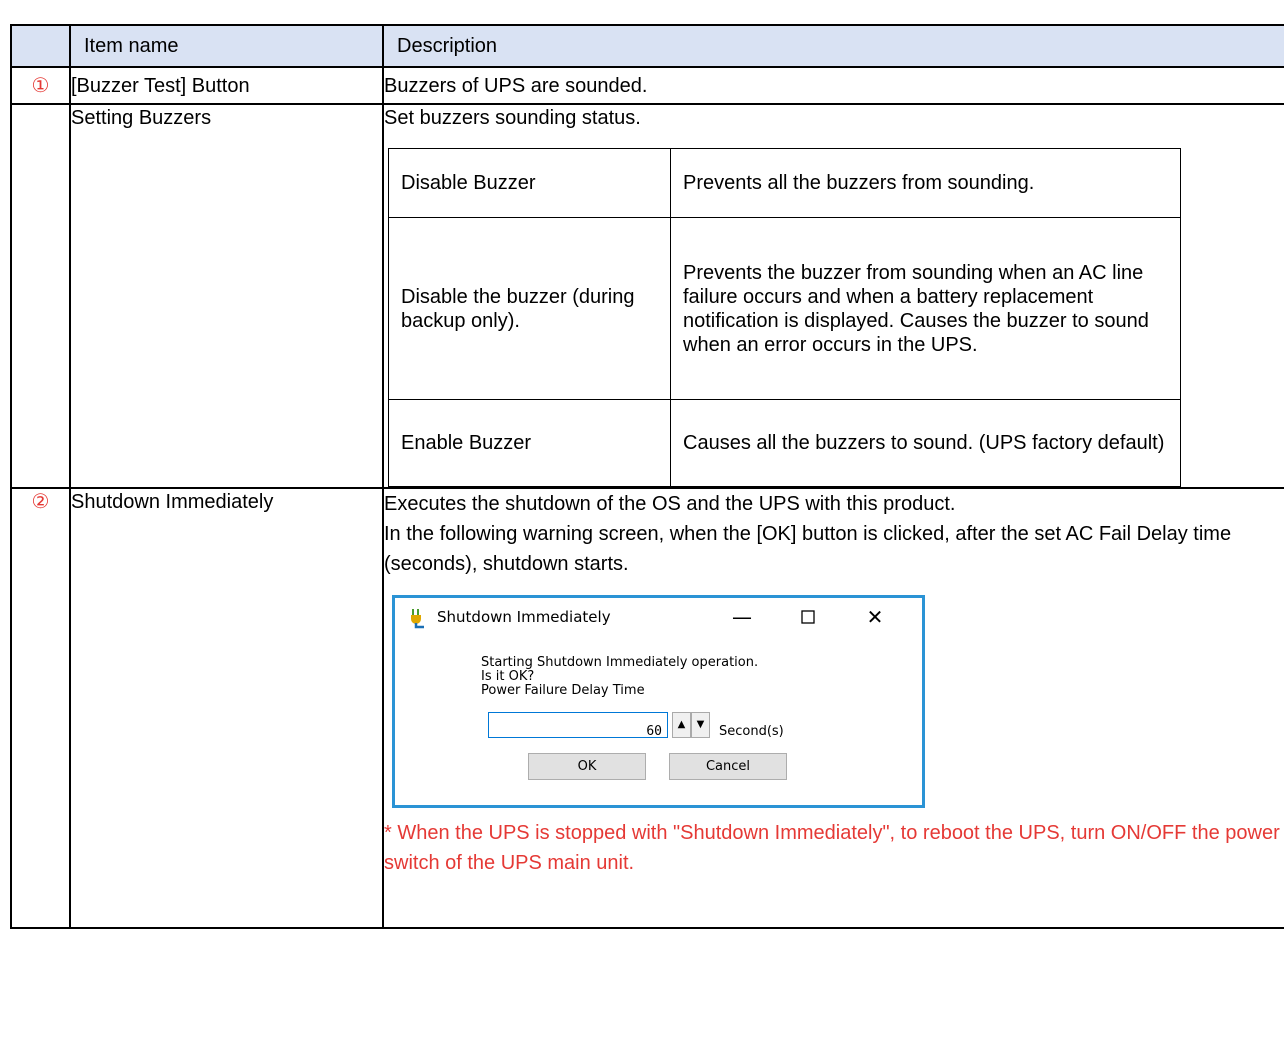 The width and height of the screenshot is (1284, 1041). What do you see at coordinates (751, 731) in the screenshot?
I see `seconds-unit-label: Second(s)` at bounding box center [751, 731].